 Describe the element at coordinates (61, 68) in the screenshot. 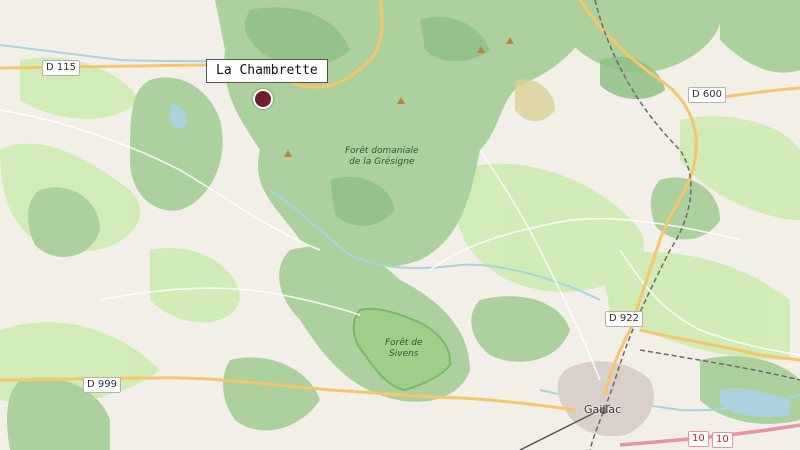

I see `road-shield-d115: D 115` at that location.